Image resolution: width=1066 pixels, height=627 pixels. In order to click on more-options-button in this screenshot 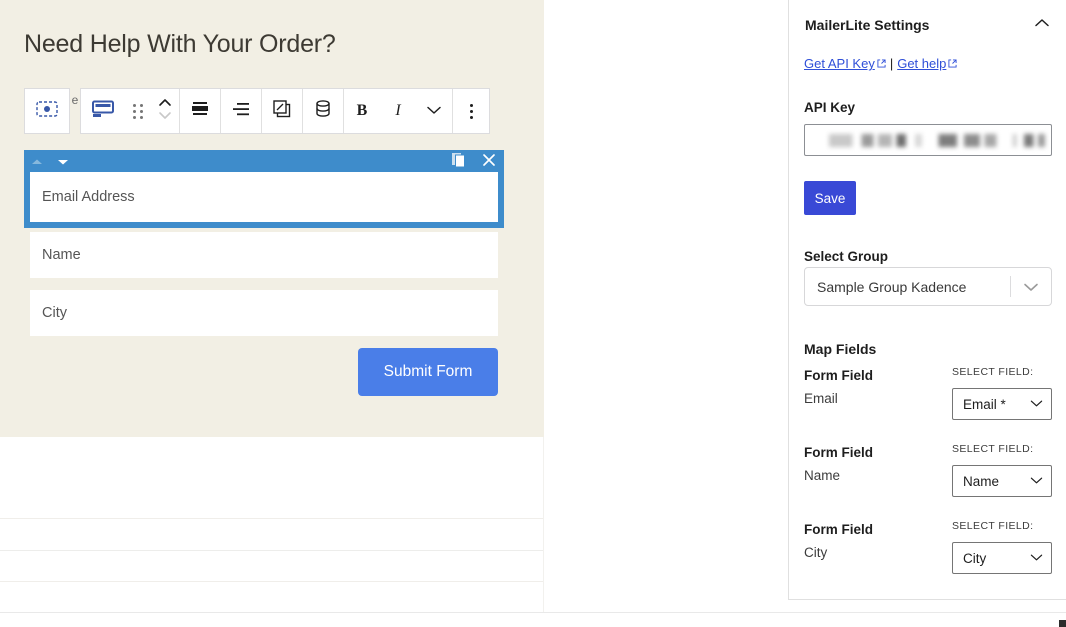, I will do `click(471, 111)`.